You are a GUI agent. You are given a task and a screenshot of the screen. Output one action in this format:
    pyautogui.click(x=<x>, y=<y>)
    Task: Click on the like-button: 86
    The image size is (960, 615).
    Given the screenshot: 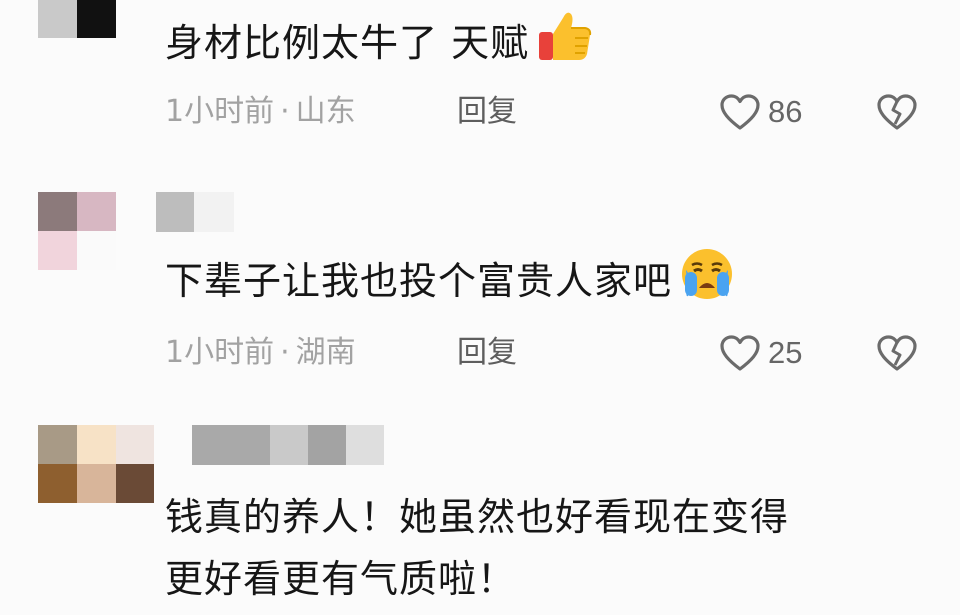 What is the action you would take?
    pyautogui.click(x=760, y=112)
    